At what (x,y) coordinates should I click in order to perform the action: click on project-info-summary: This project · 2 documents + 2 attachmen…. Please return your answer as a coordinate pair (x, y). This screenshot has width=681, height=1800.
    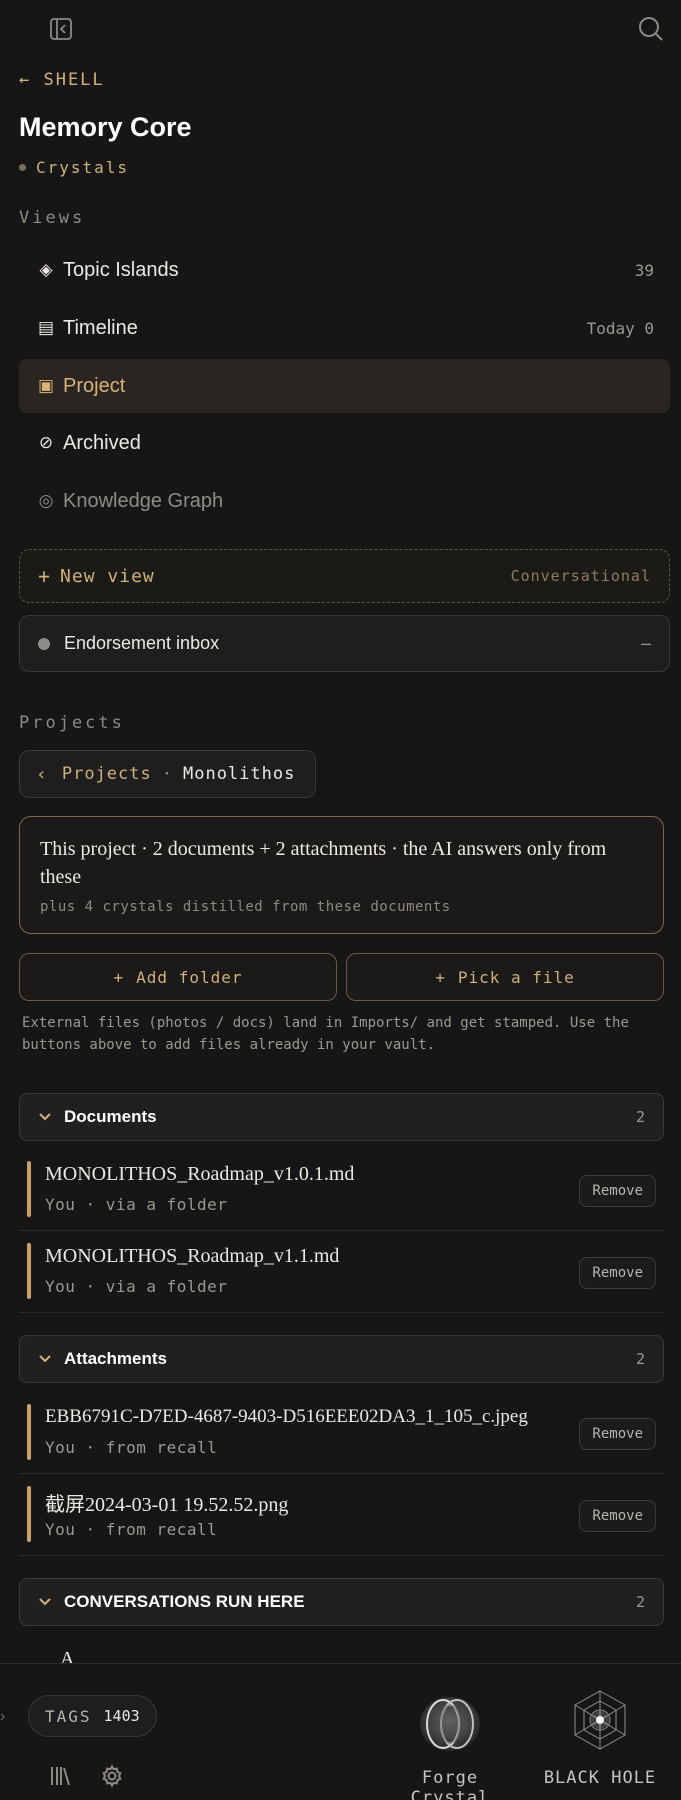
    Looking at the image, I should click on (323, 863).